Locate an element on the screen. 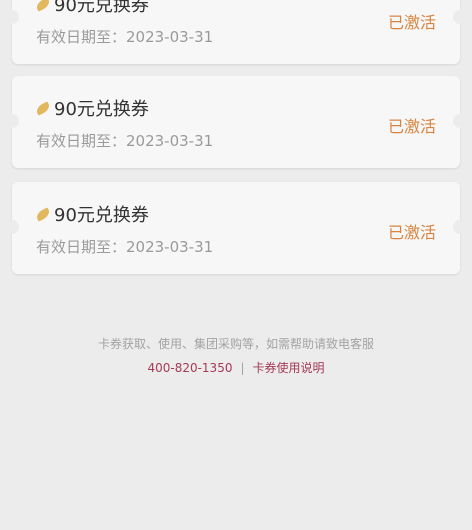 The image size is (472, 530). coupon-instructions-link: 卡券使用说明 is located at coordinates (289, 368).